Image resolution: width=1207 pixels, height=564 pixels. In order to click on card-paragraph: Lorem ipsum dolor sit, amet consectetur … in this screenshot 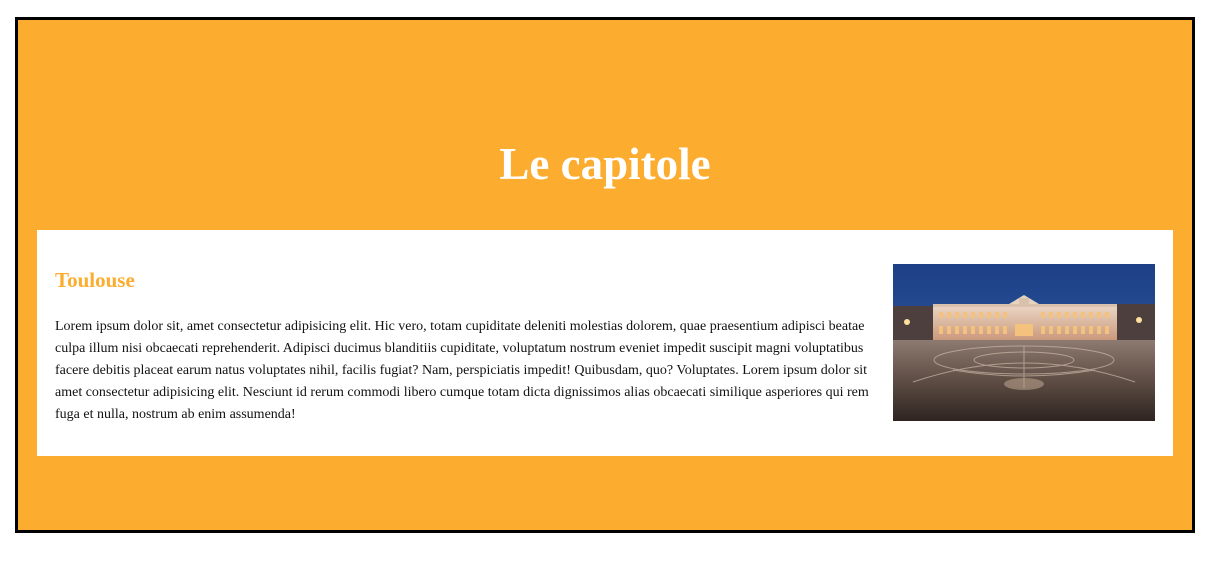, I will do `click(462, 370)`.